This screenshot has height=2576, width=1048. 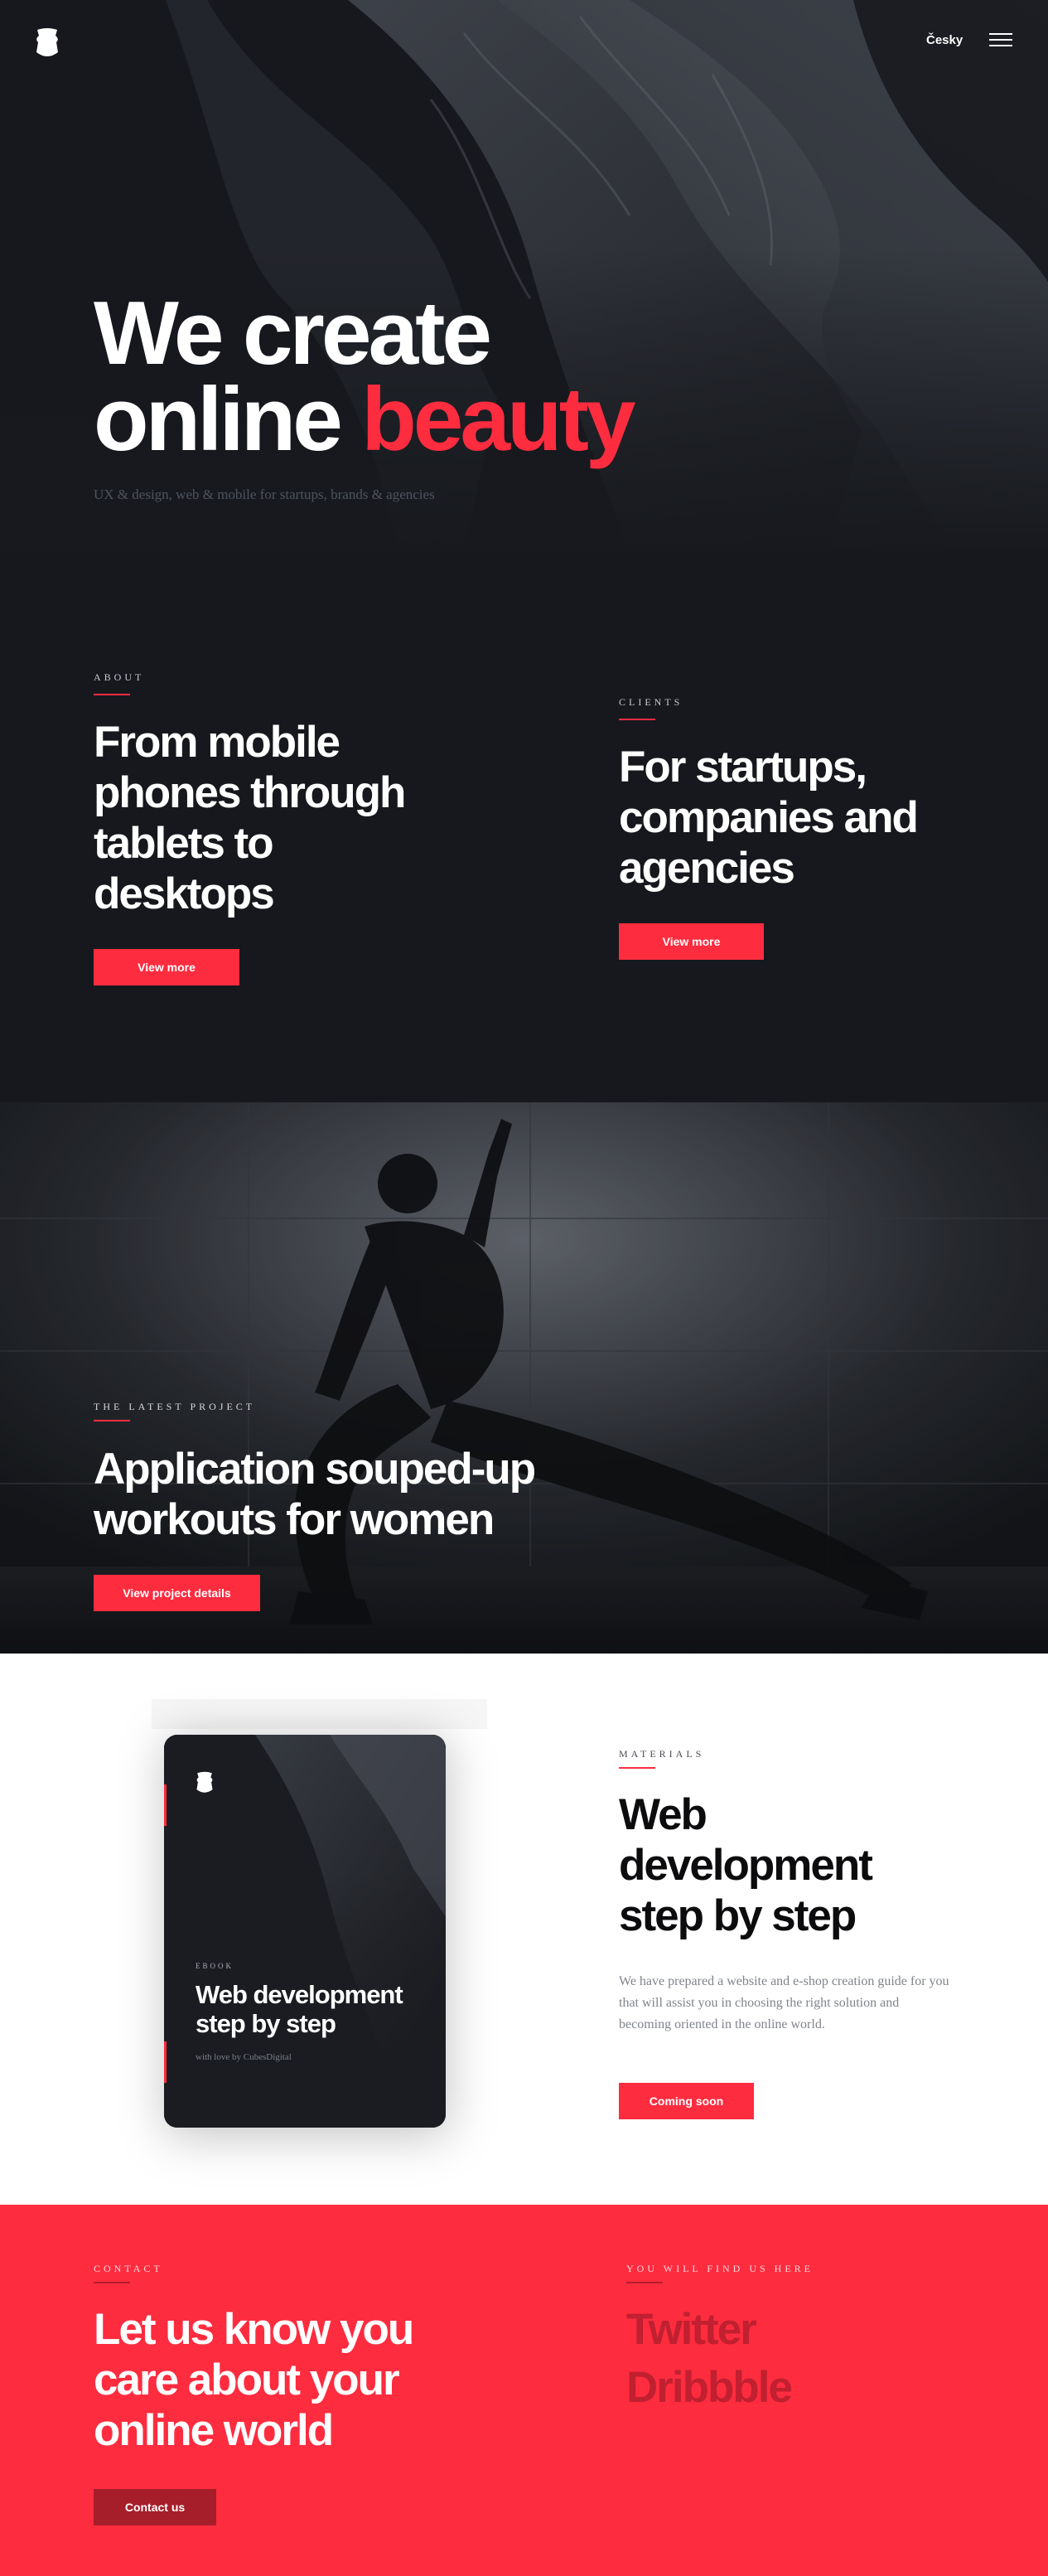 What do you see at coordinates (709, 2387) in the screenshot?
I see `dribbble-link: Dribbble` at bounding box center [709, 2387].